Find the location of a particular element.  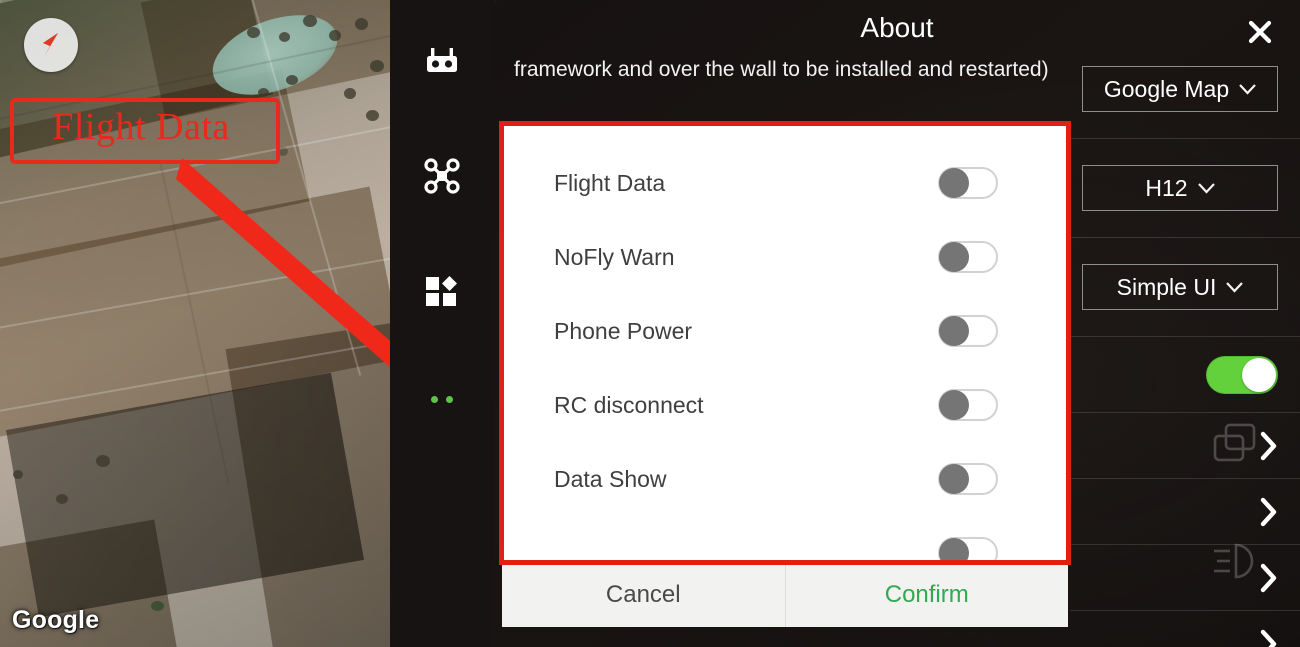

partial-toggle is located at coordinates (968, 549).